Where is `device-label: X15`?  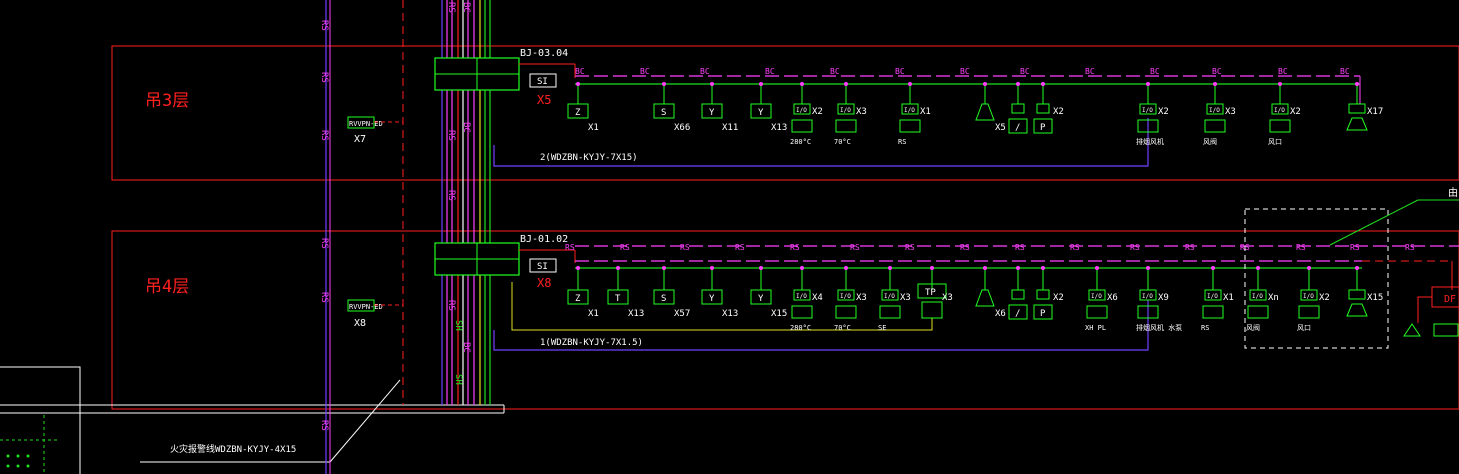 device-label: X15 is located at coordinates (1375, 298).